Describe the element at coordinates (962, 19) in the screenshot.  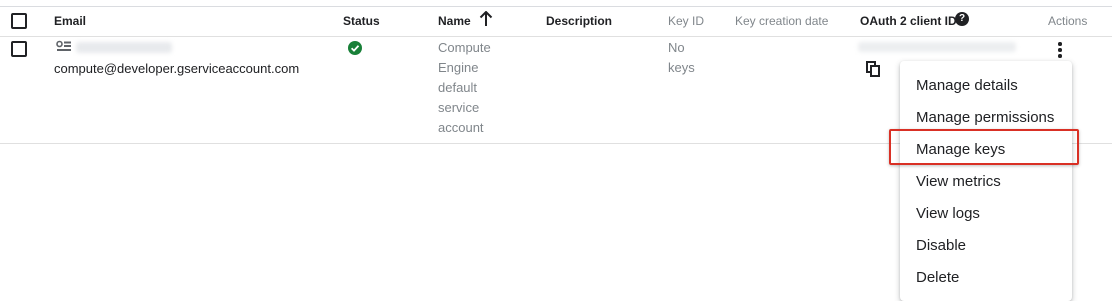
I see `help-circle-icon: ?` at that location.